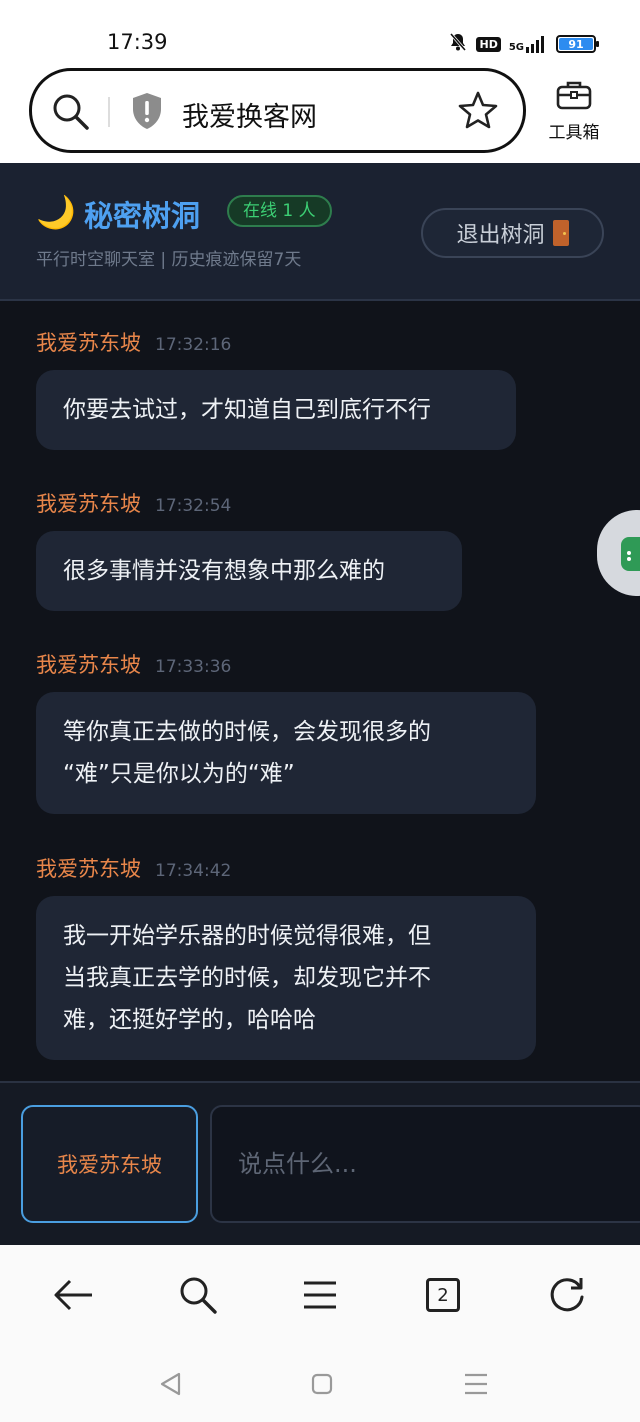  Describe the element at coordinates (249, 503) in the screenshot. I see `message-meta: 我爱苏东坡 17:32:54` at that location.